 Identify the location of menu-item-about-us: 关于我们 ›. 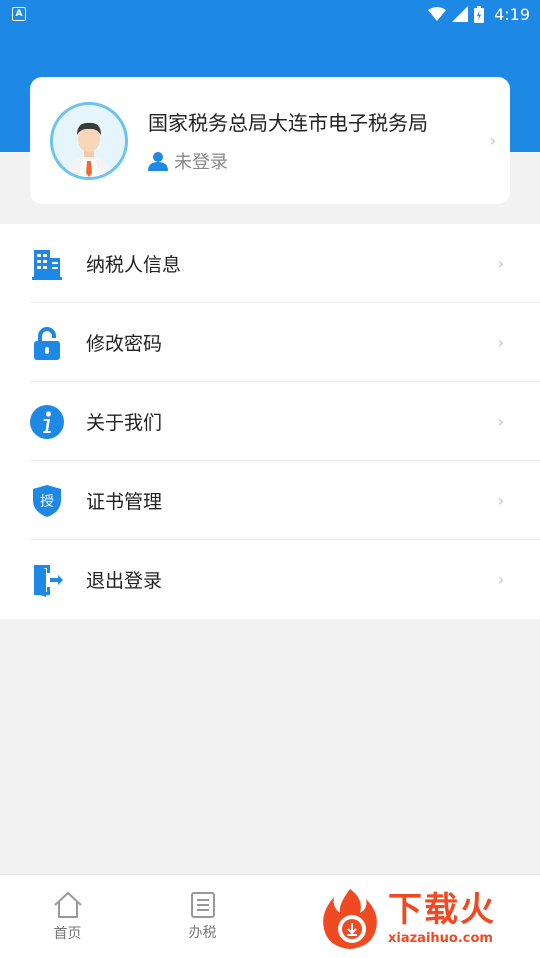
(270, 421).